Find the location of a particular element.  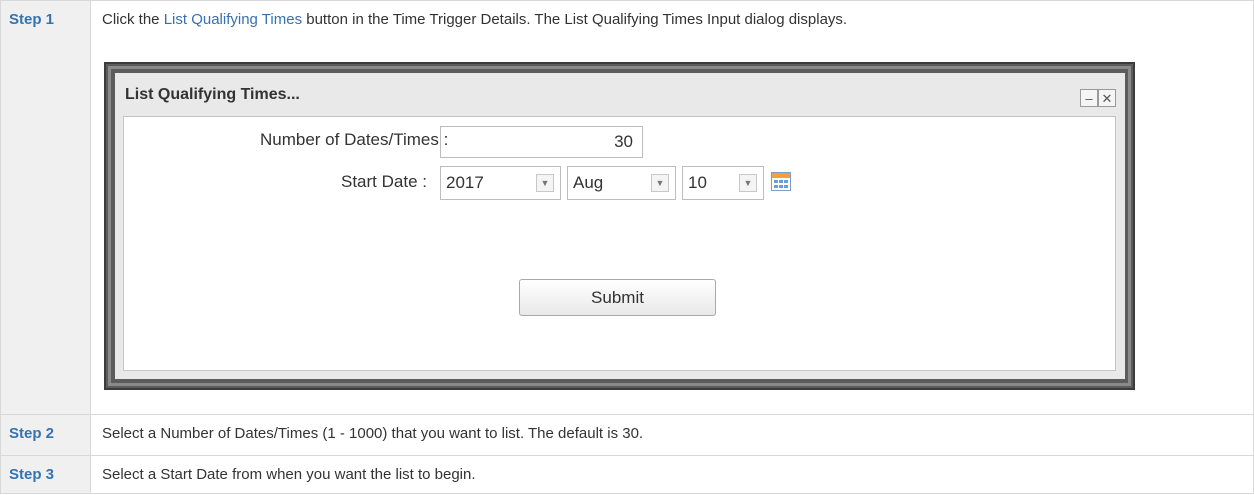

number-of-dates-input: 30 is located at coordinates (541, 142).